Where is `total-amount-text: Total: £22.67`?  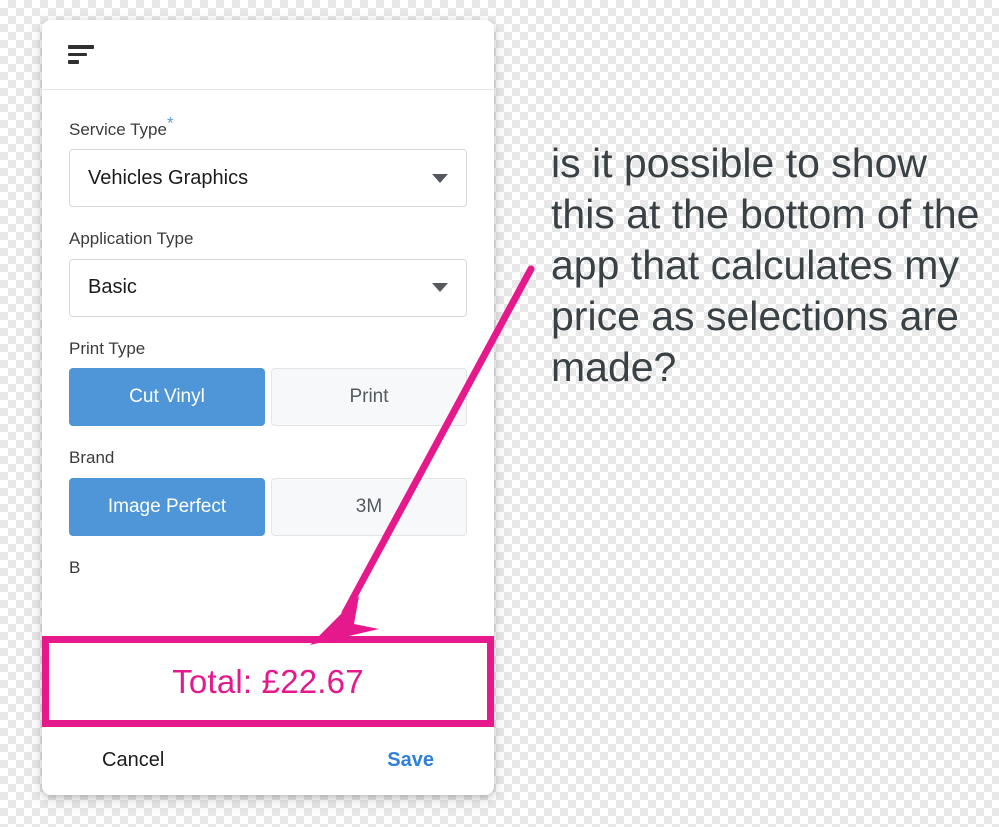 total-amount-text: Total: £22.67 is located at coordinates (268, 681).